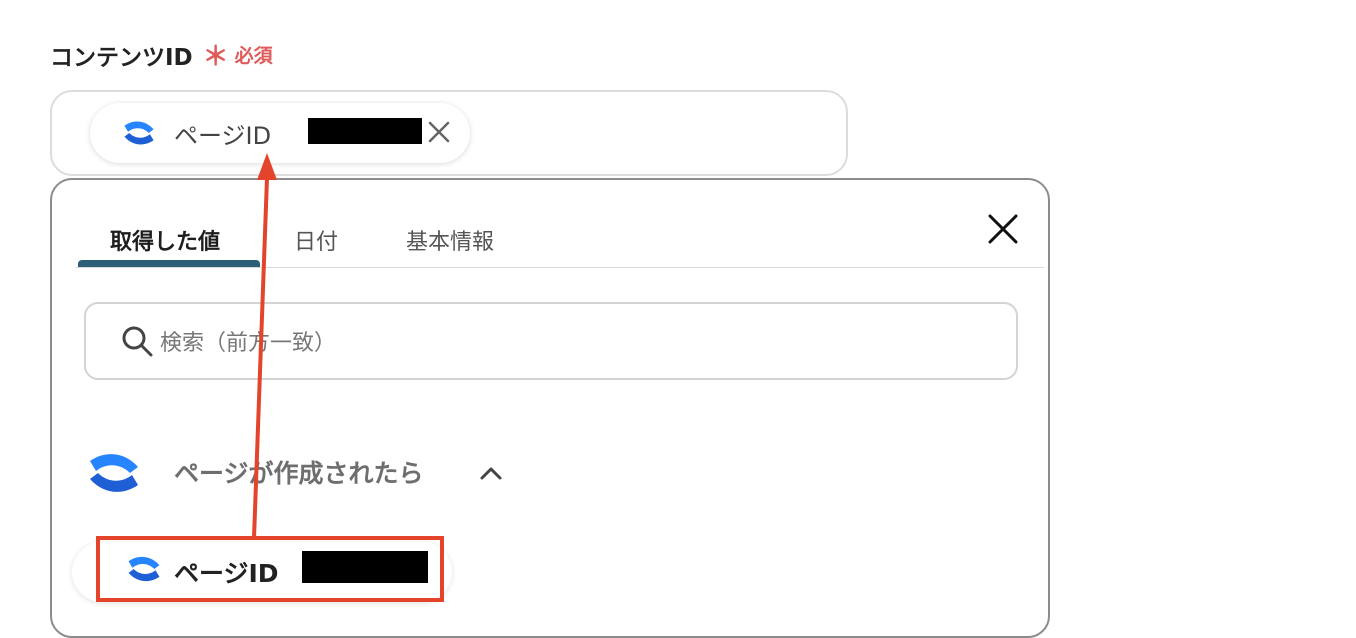 This screenshot has height=638, width=1356. What do you see at coordinates (299, 472) in the screenshot?
I see `group-header-label: ページが作成されたら` at bounding box center [299, 472].